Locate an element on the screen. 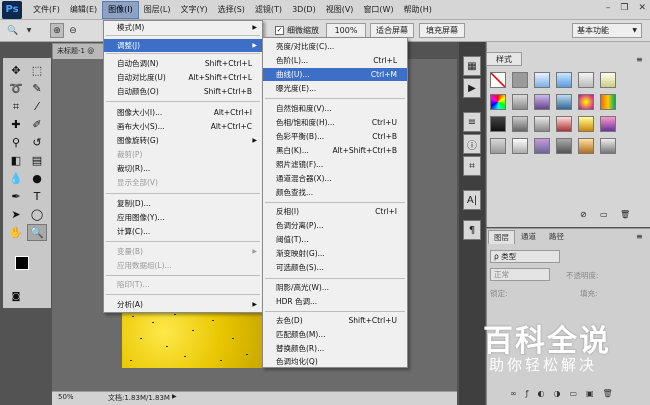 The height and width of the screenshot is (405, 650). eyedropper-tool-icon: ⁄ is located at coordinates (37, 106).